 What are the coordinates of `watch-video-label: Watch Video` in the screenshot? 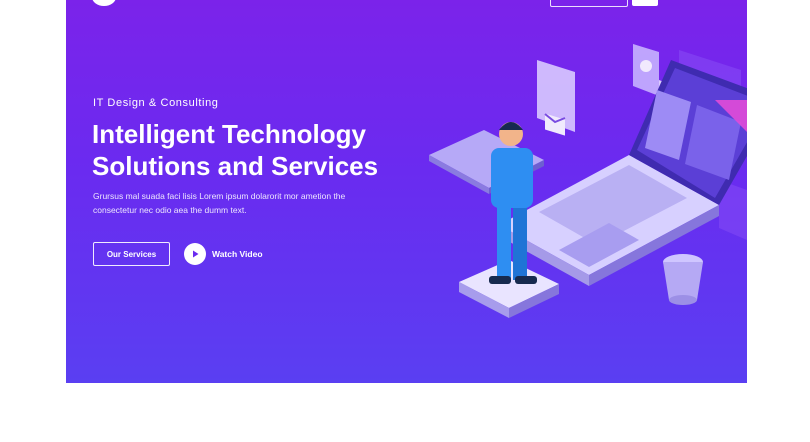 It's located at (237, 254).